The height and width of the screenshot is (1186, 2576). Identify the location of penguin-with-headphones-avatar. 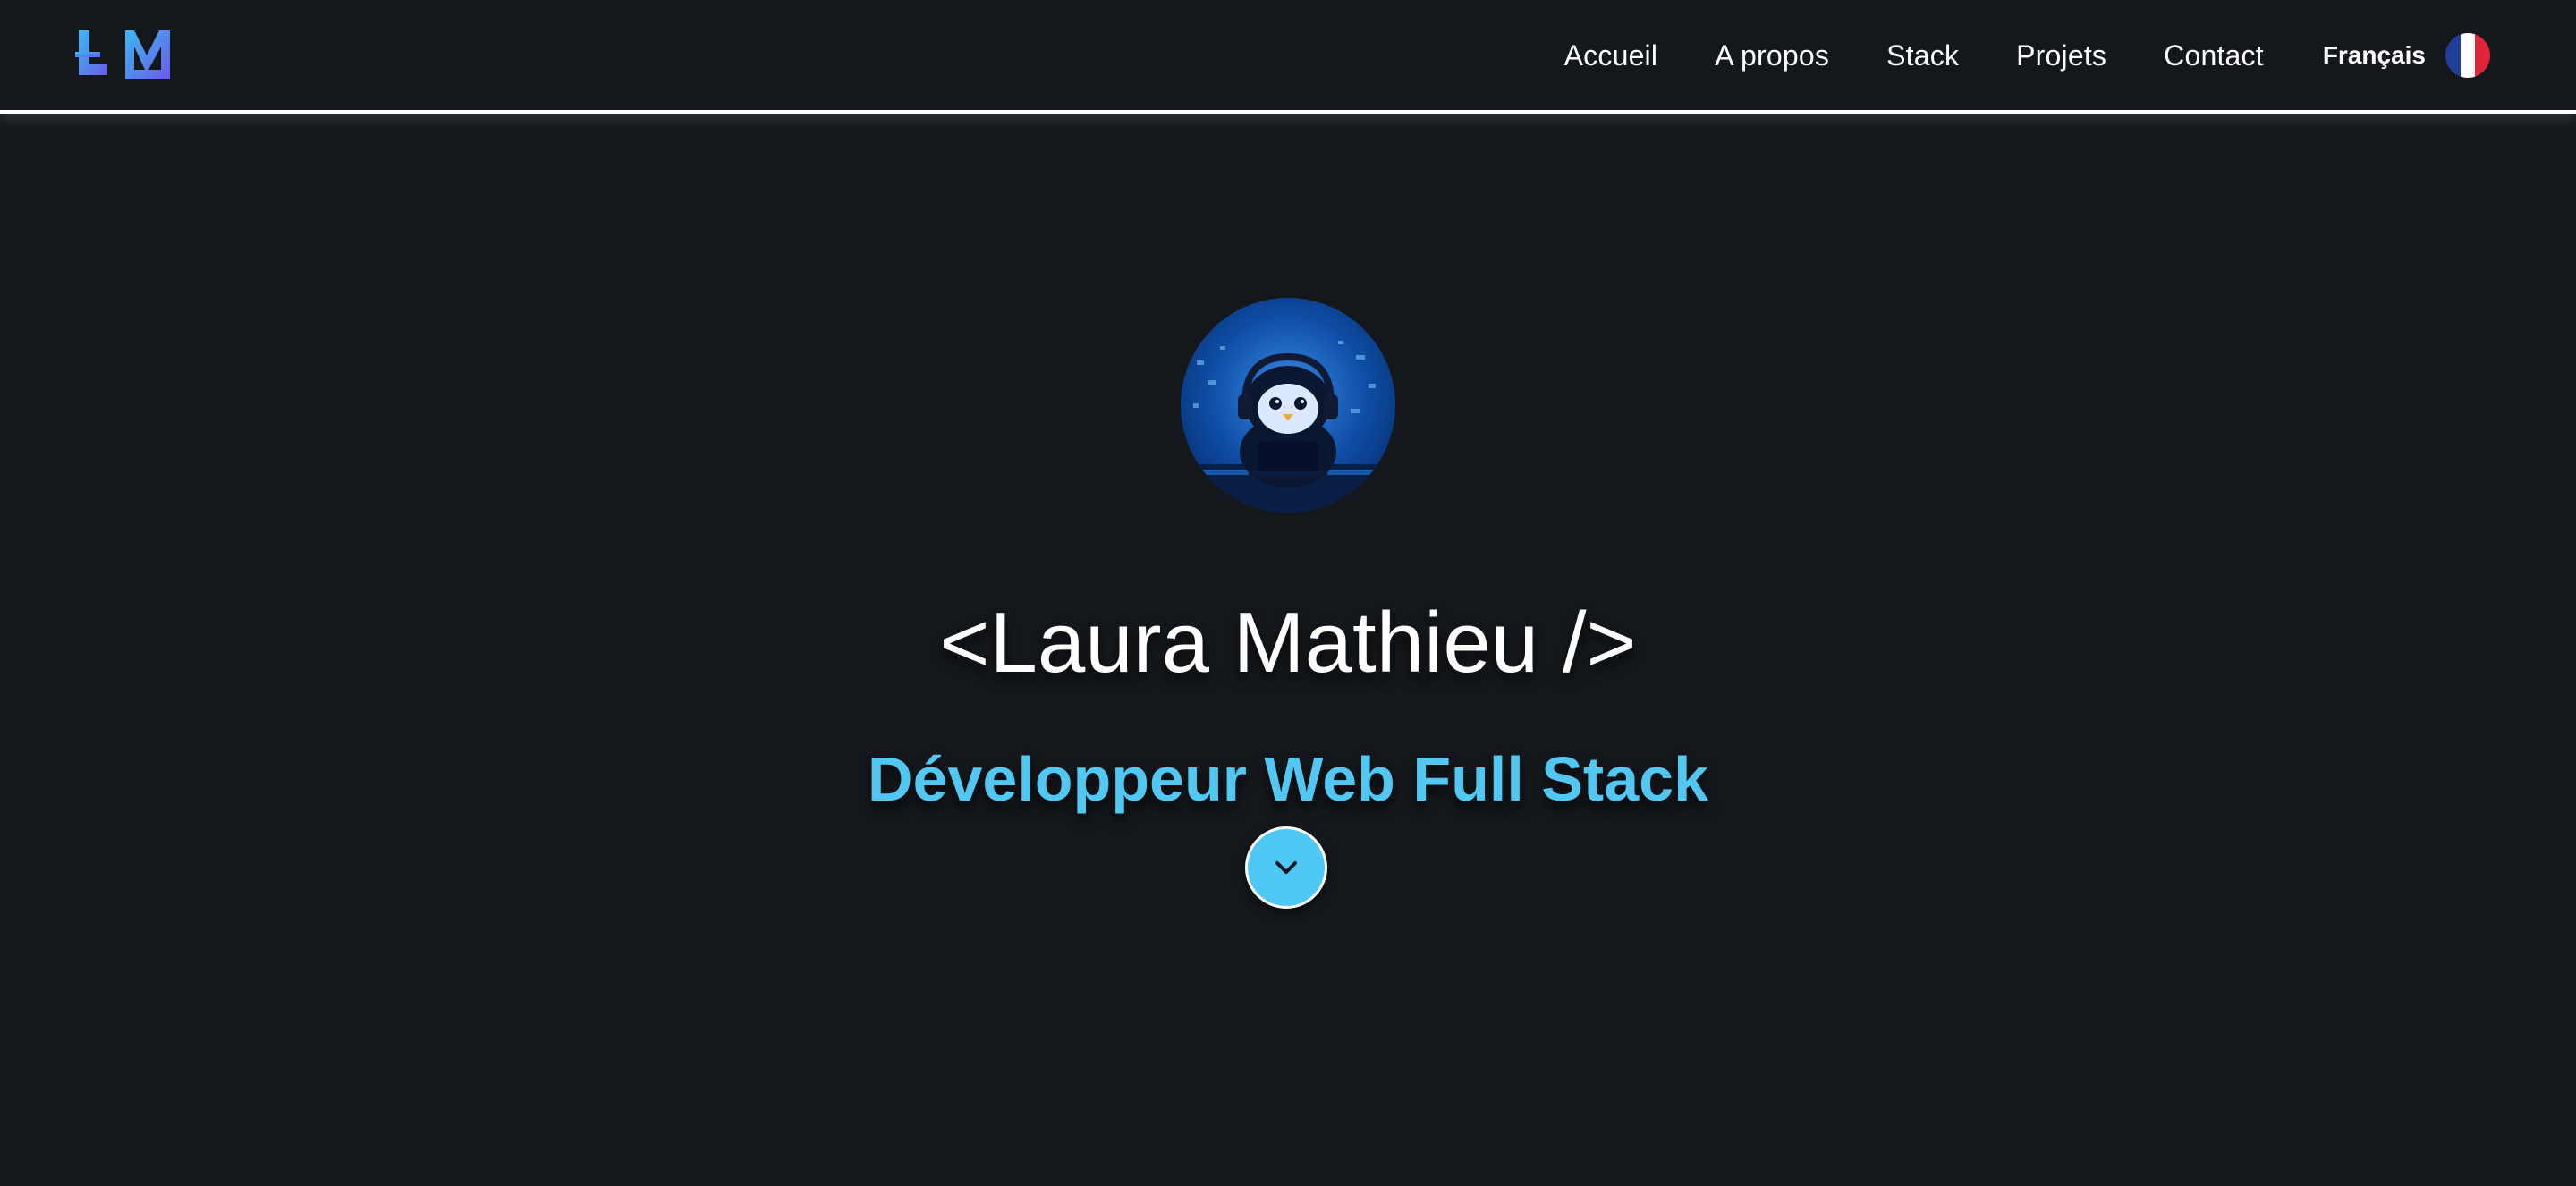
(1288, 405).